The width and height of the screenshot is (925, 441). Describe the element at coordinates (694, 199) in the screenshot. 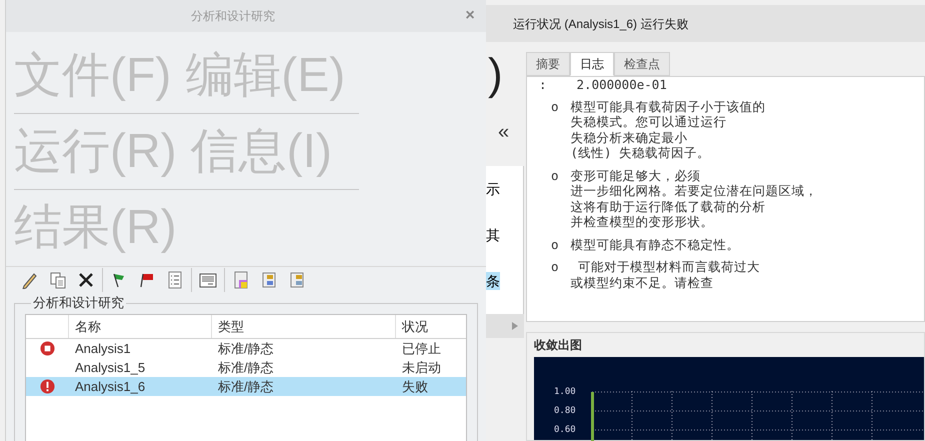

I see `log-paragraph: 变形可能足够大，必须 进一步细化网格。若要定位潜在问题区域， 这将有助于运行降低了载荷的分析 并检查模型的变形形状。` at that location.